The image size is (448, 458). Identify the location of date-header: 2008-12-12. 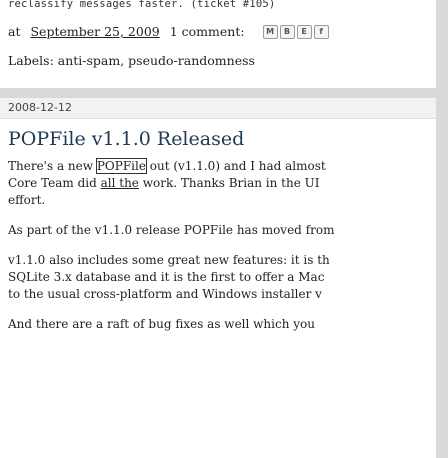
(218, 108).